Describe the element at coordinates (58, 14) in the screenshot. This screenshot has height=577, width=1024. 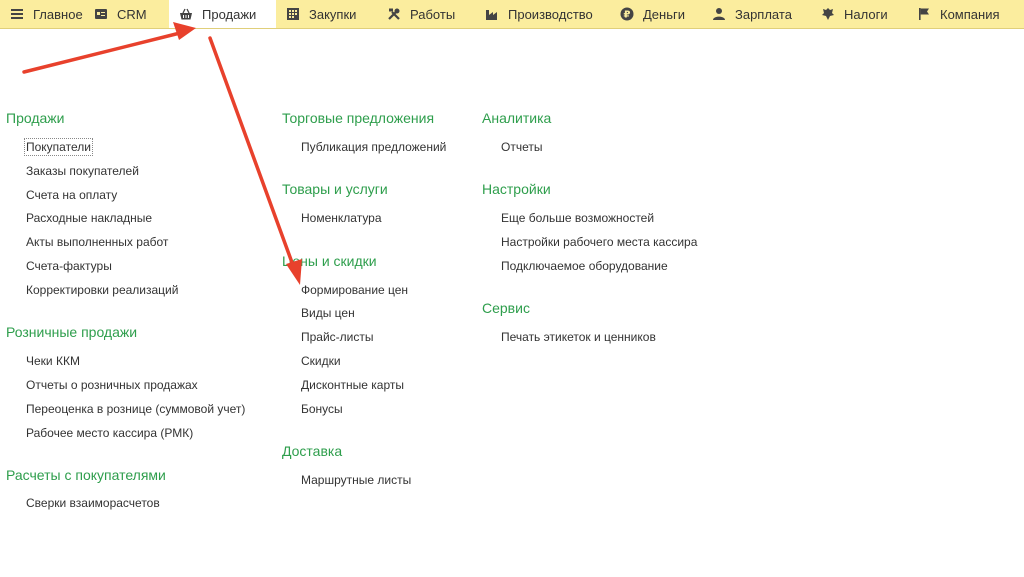
I see `nav-main-label: Главное` at that location.